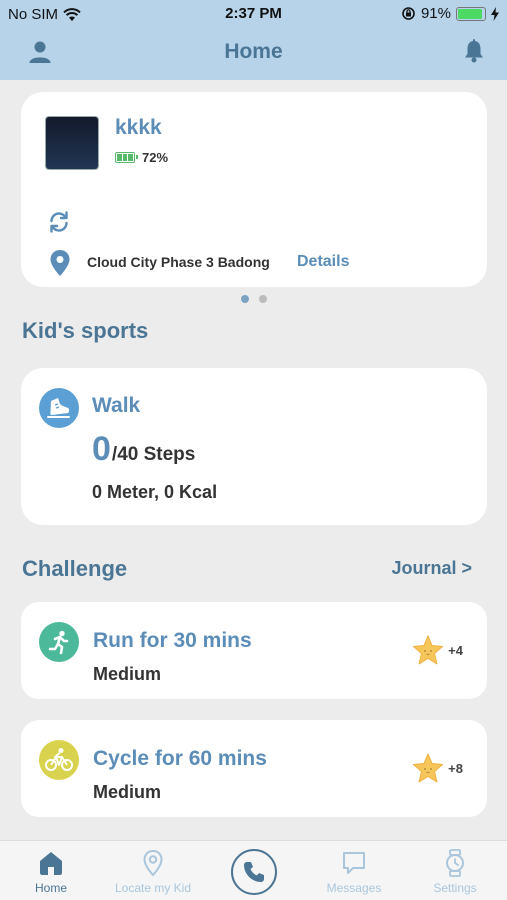  Describe the element at coordinates (180, 758) in the screenshot. I see `challenge-title: Cycle for 60 mins` at that location.